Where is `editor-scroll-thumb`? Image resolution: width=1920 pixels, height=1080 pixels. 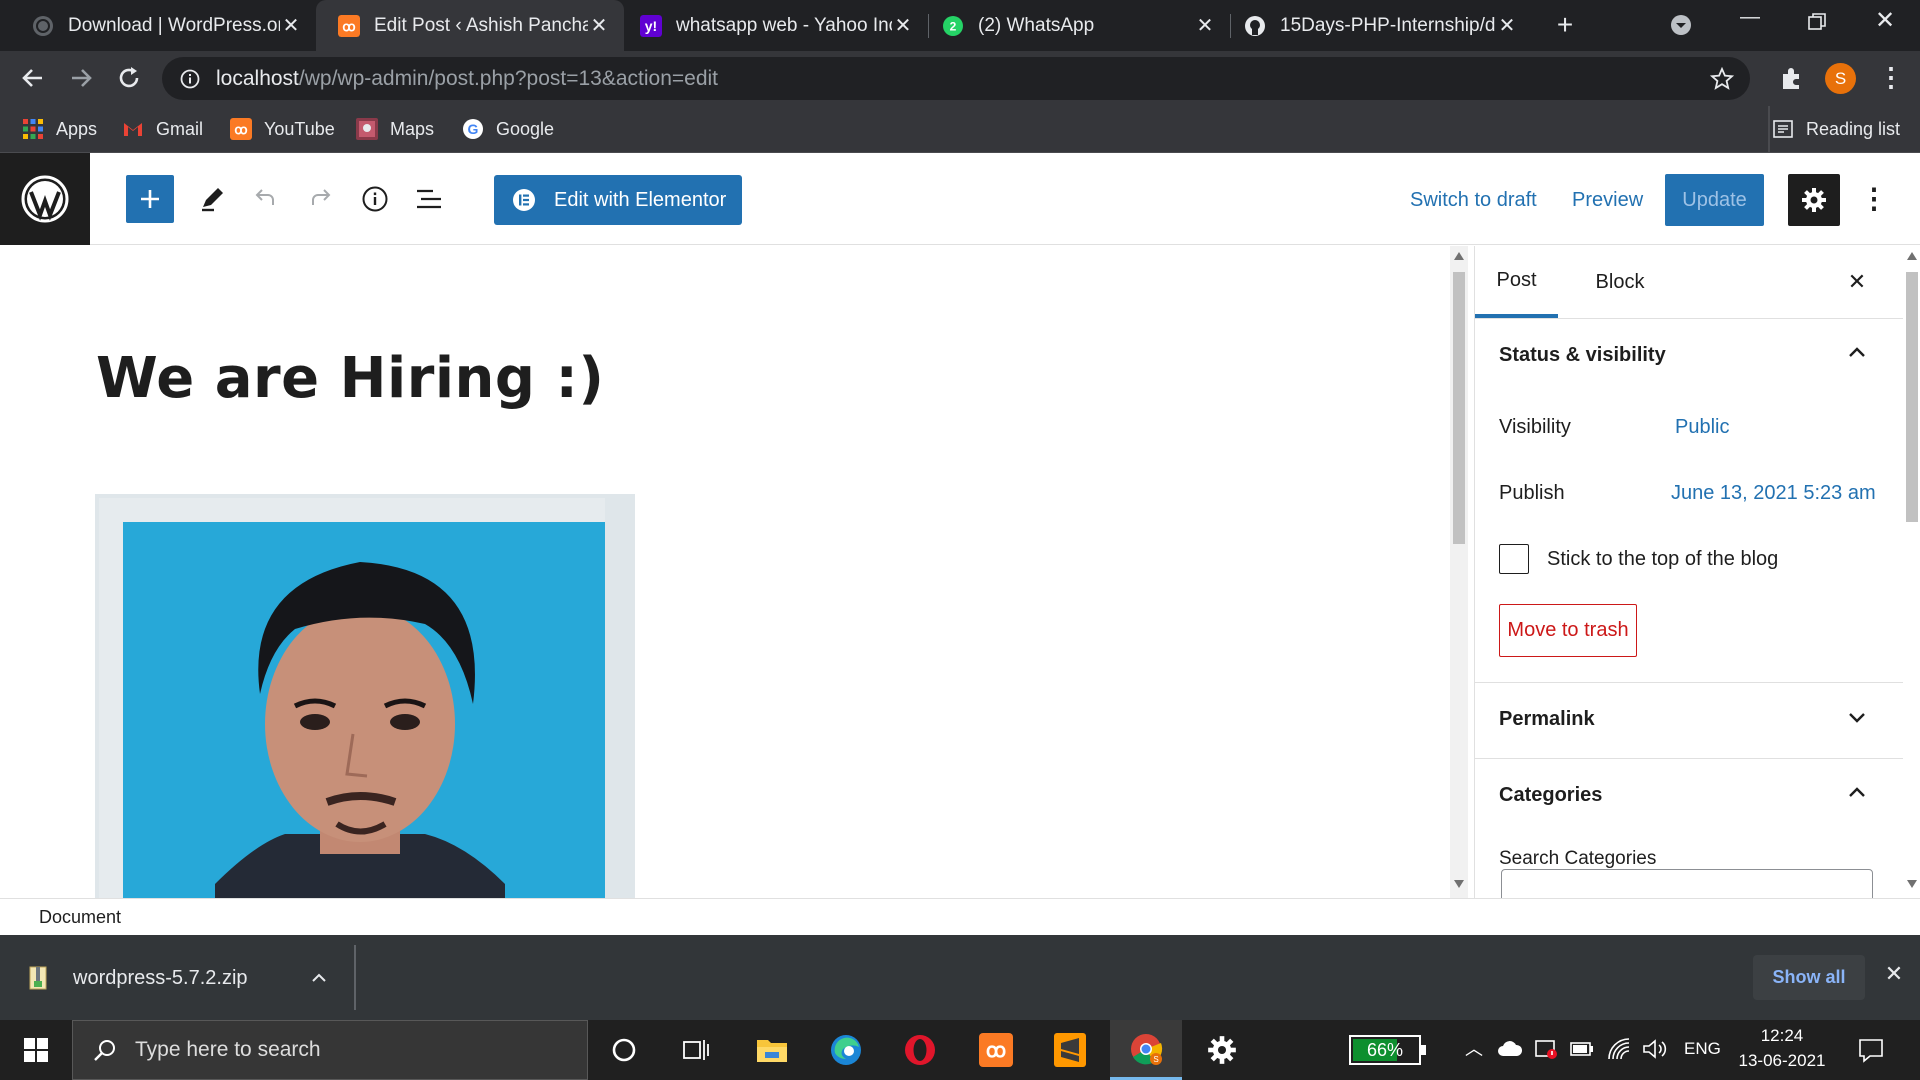 editor-scroll-thumb is located at coordinates (1459, 408).